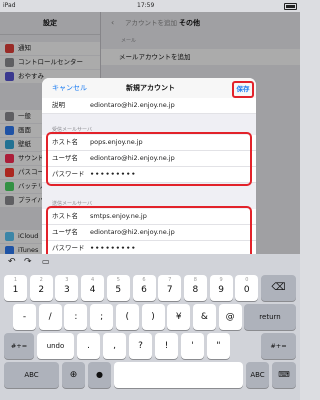  What do you see at coordinates (166, 346) in the screenshot?
I see `key-exclamation: !` at bounding box center [166, 346].